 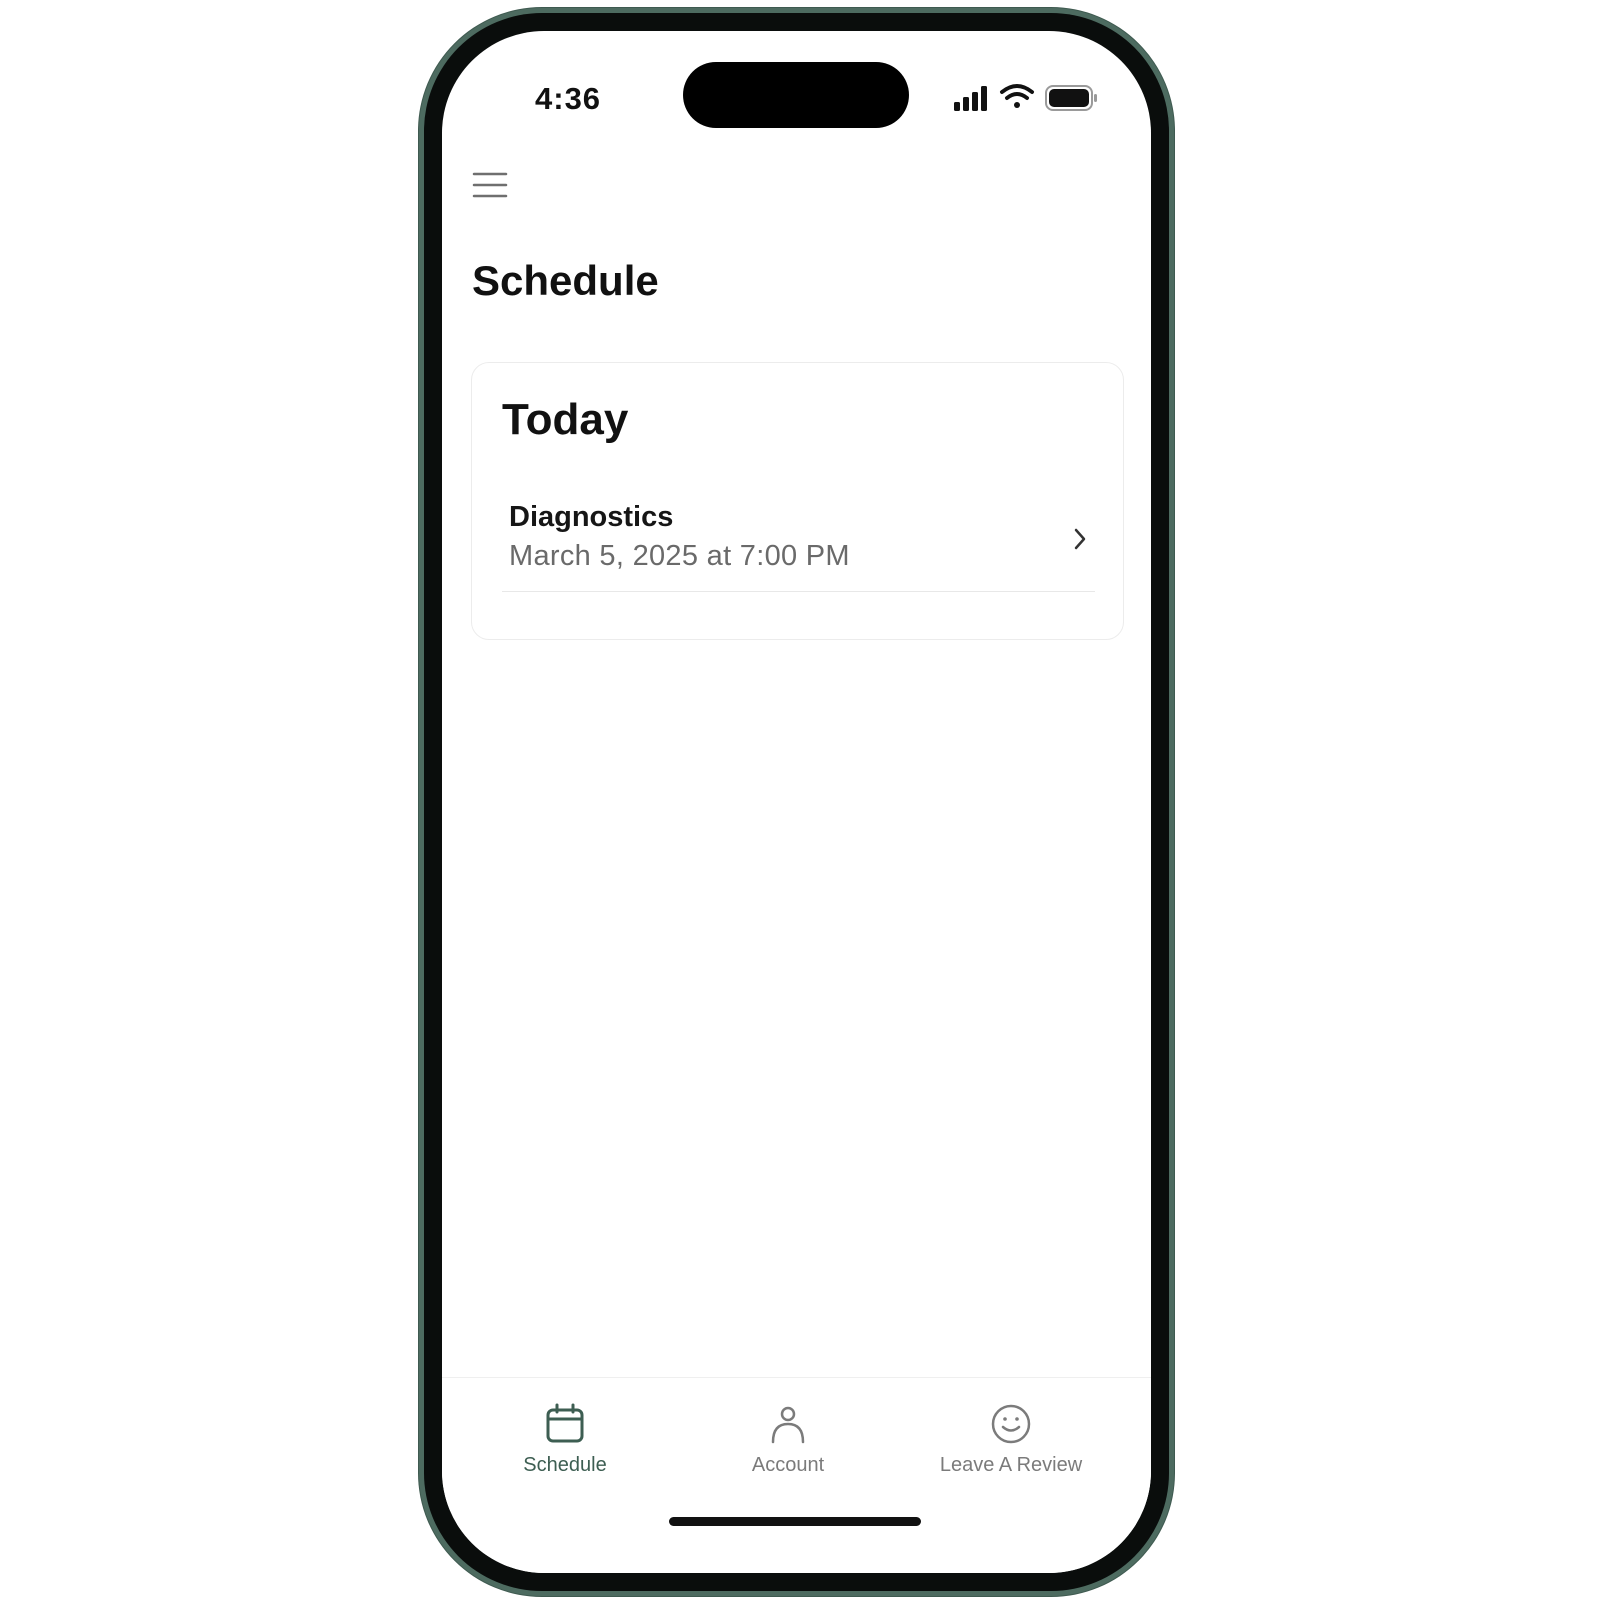 What do you see at coordinates (591, 517) in the screenshot?
I see `appointment-name: Diagnostics` at bounding box center [591, 517].